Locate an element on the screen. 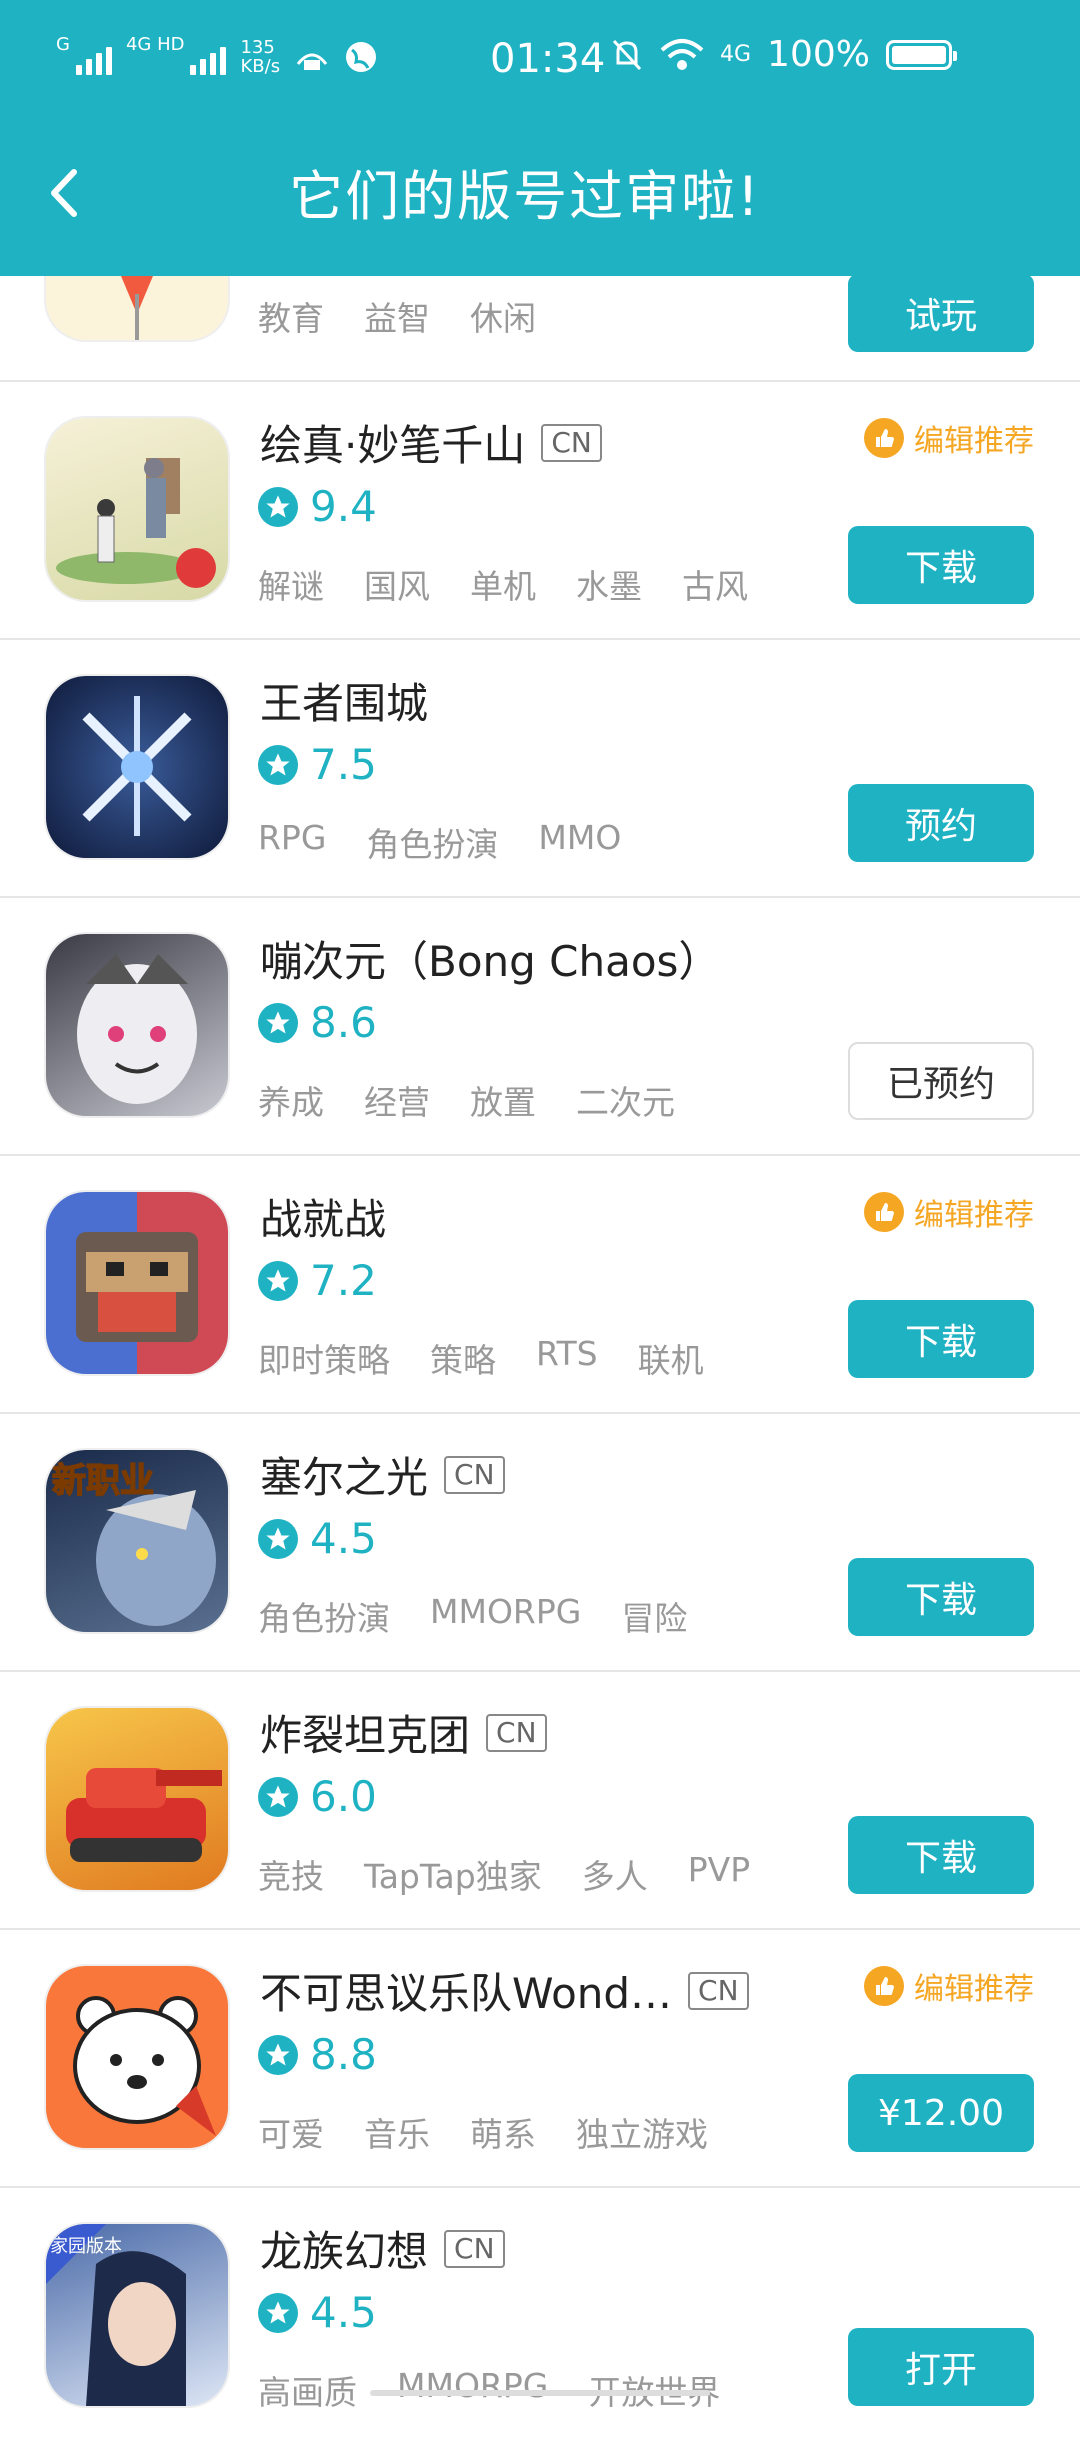 The width and height of the screenshot is (1080, 2446). reserved-button: 已预约 is located at coordinates (941, 1081).